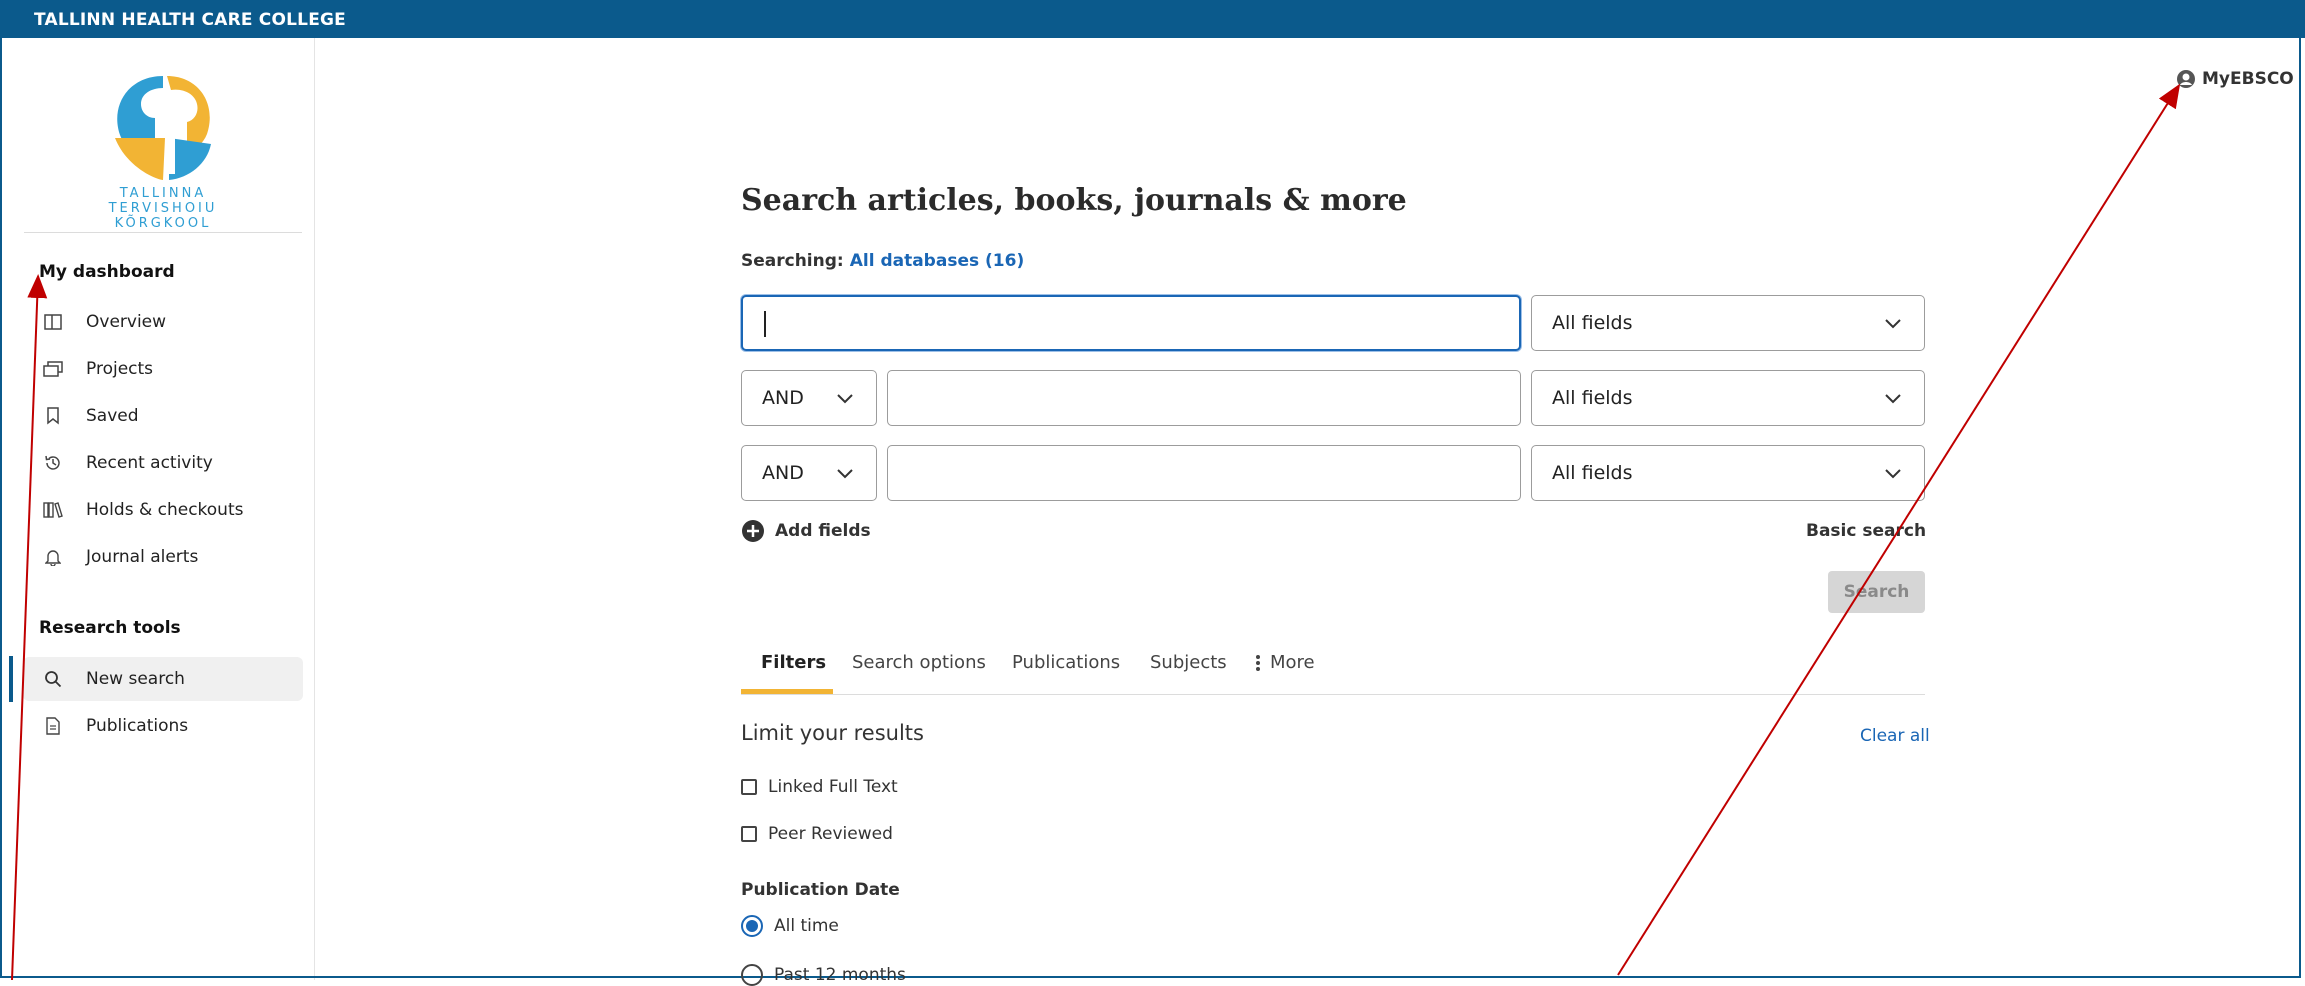 This screenshot has height=986, width=2305. Describe the element at coordinates (1728, 473) in the screenshot. I see `field-select-3: All fields` at that location.